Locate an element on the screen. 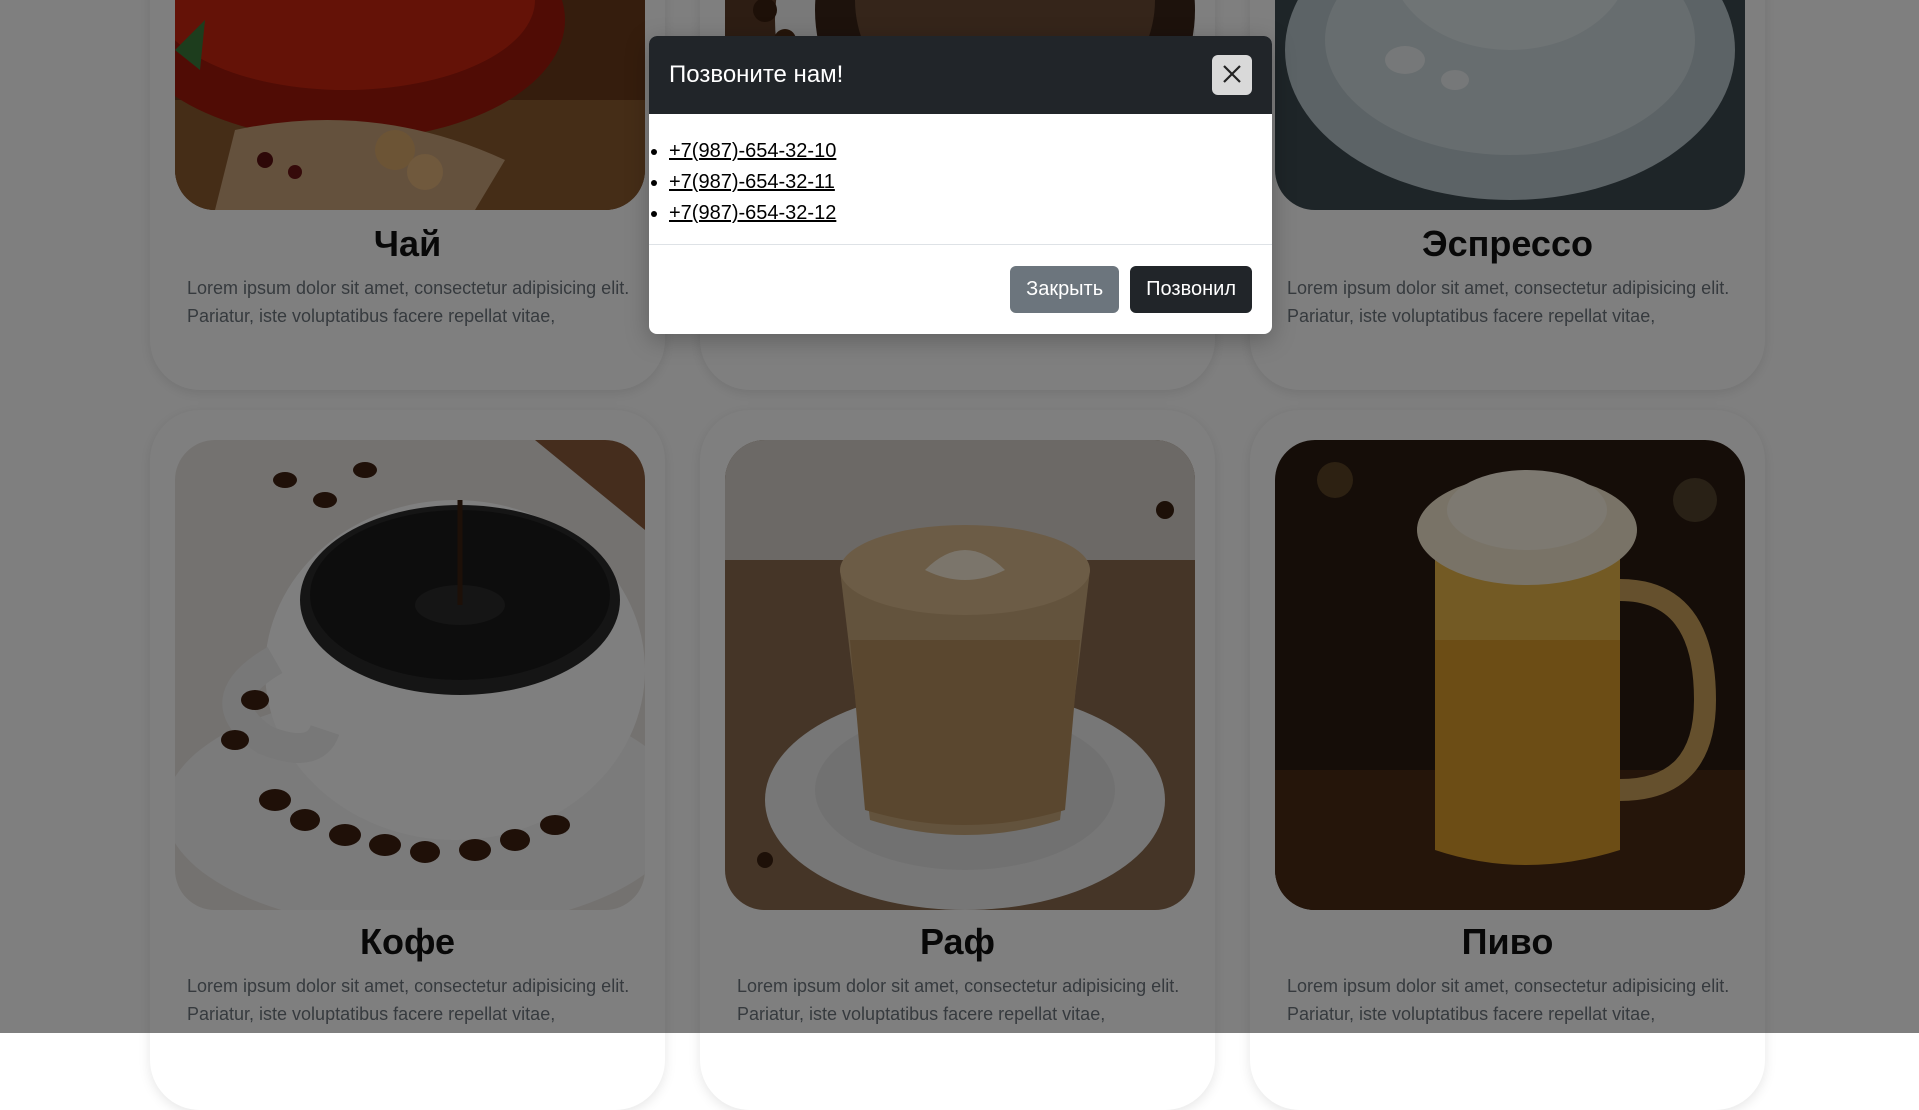 The image size is (1919, 1110). modal-title: Позвоните нам! is located at coordinates (756, 74).